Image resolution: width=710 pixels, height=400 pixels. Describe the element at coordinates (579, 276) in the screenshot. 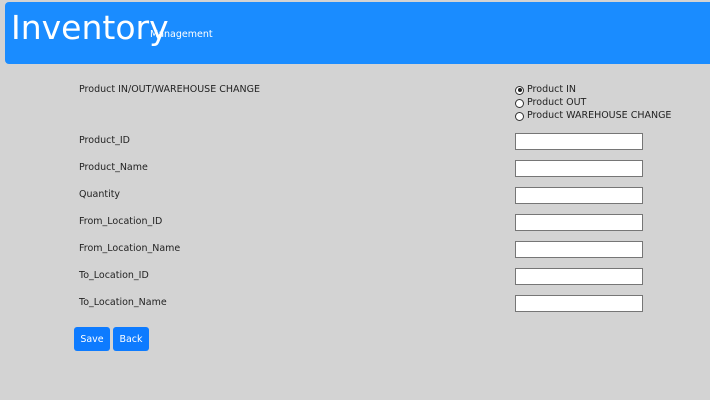

I see `to-location-id-field` at that location.